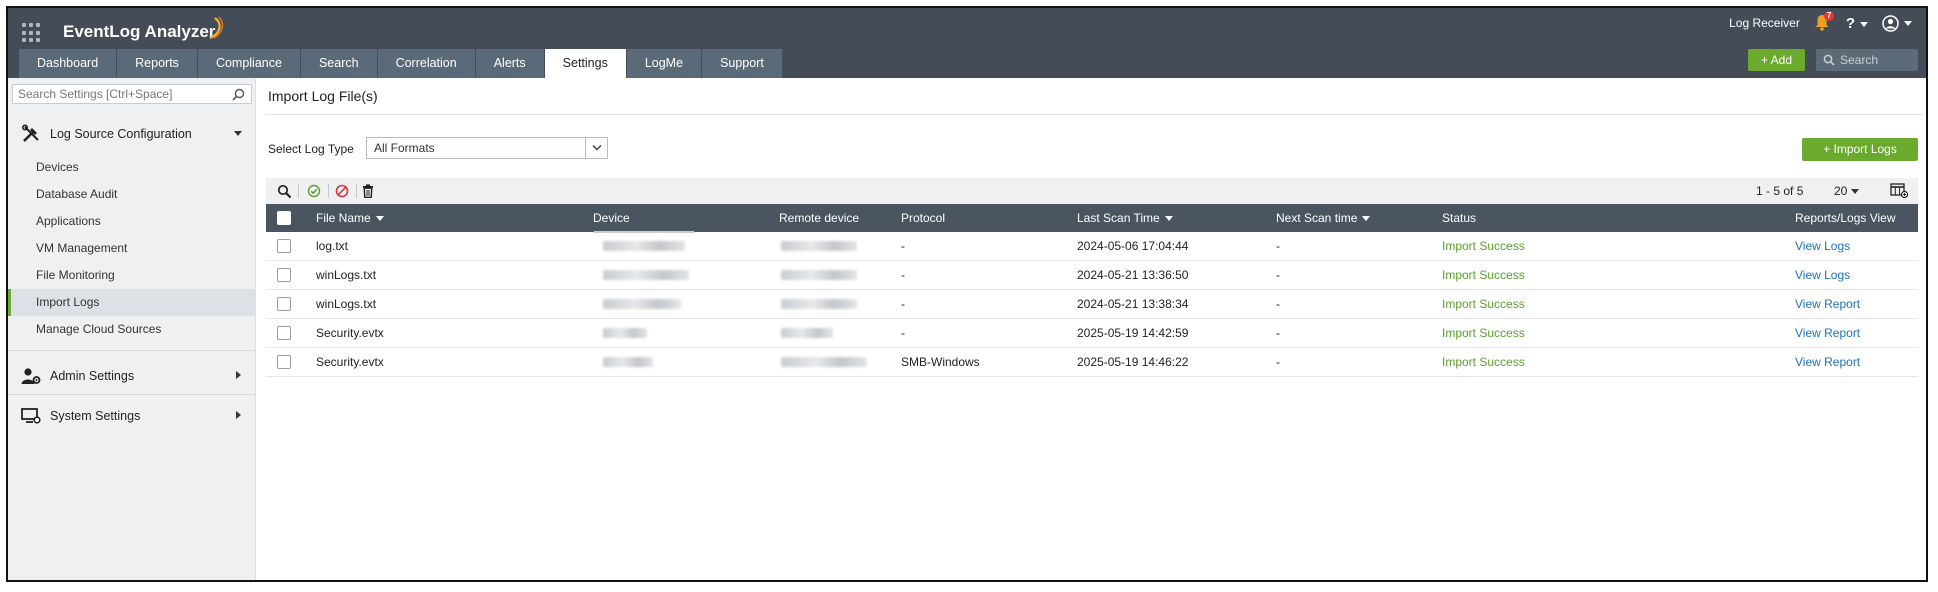 This screenshot has height=592, width=1938. Describe the element at coordinates (132, 94) in the screenshot. I see `settings-search-input: Search Settings [Ctrl+Space]` at that location.